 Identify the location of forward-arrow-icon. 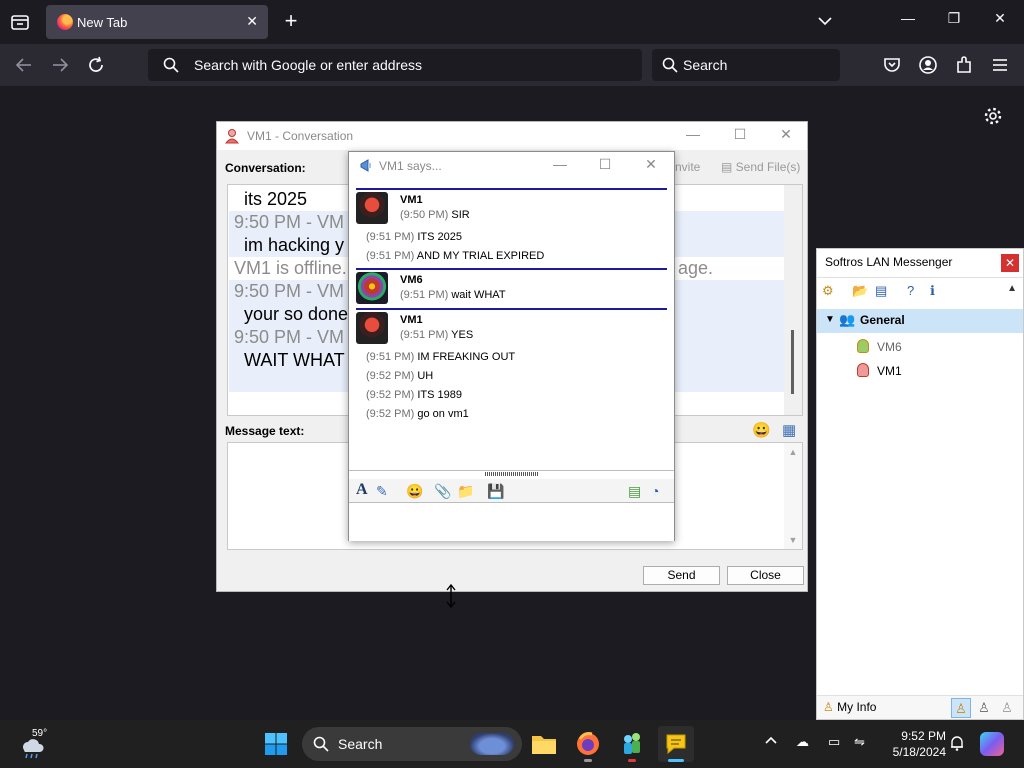
(60, 65).